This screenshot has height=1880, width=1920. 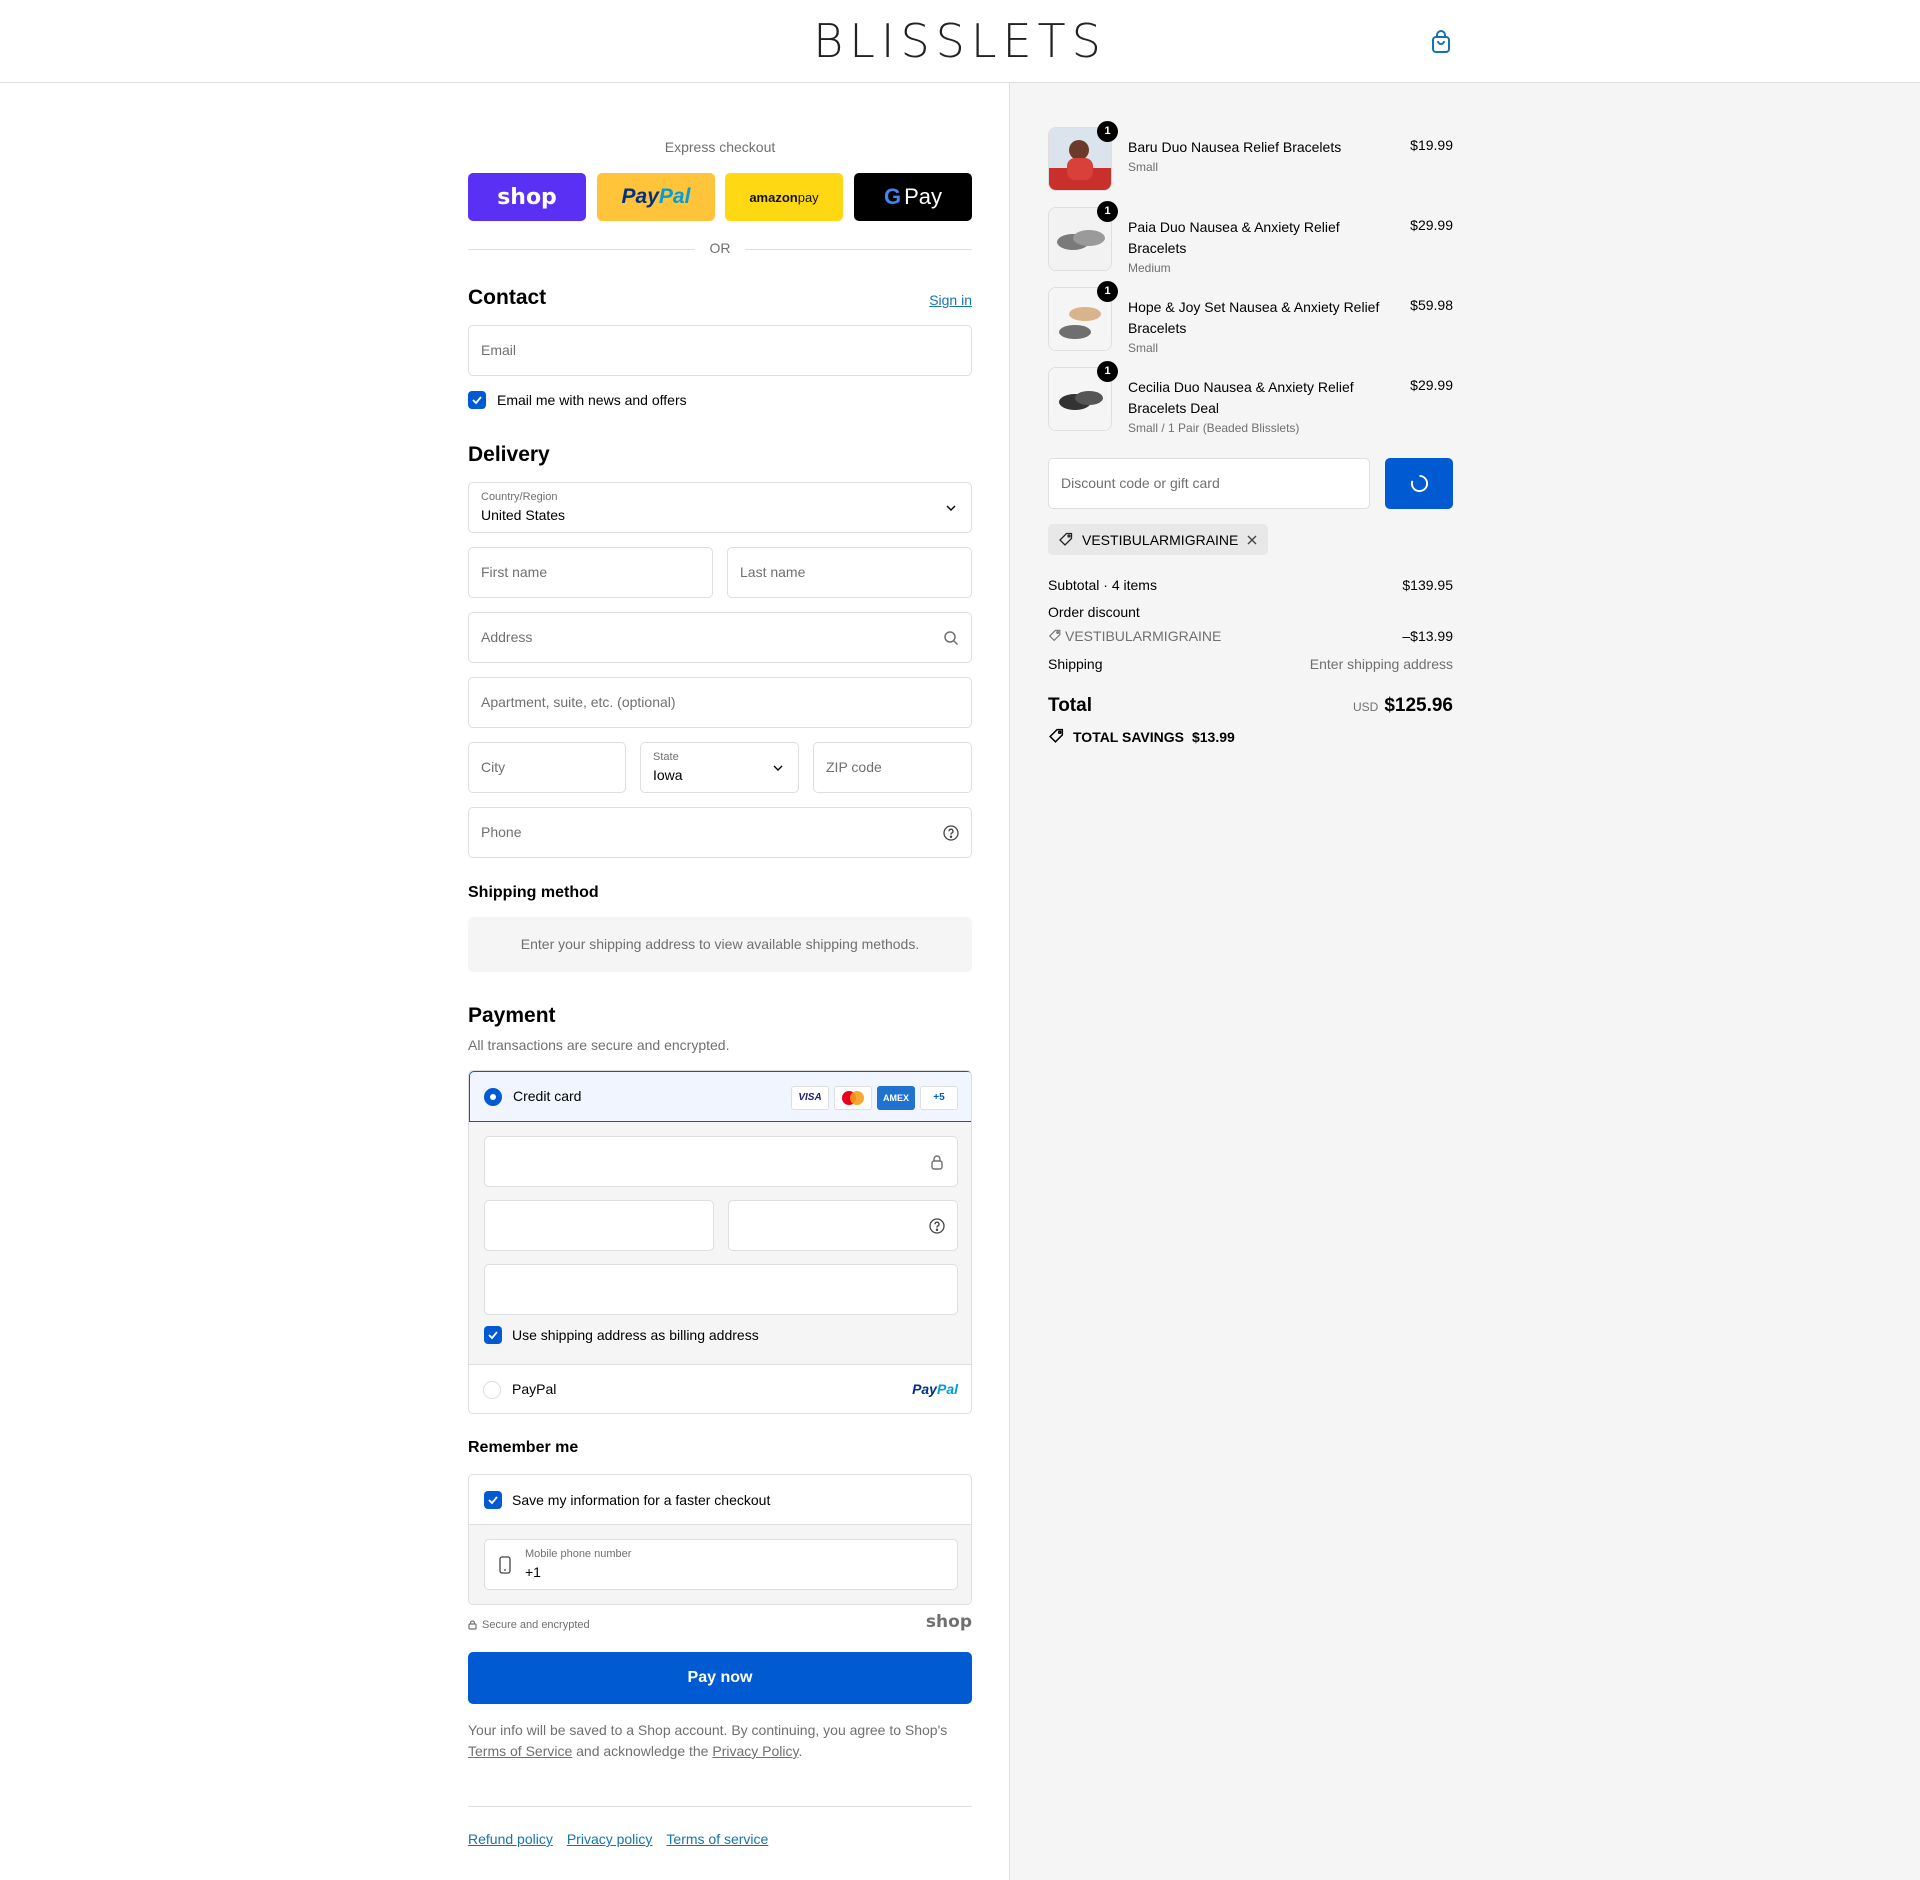 I want to click on phone-field: Phone, so click(x=720, y=832).